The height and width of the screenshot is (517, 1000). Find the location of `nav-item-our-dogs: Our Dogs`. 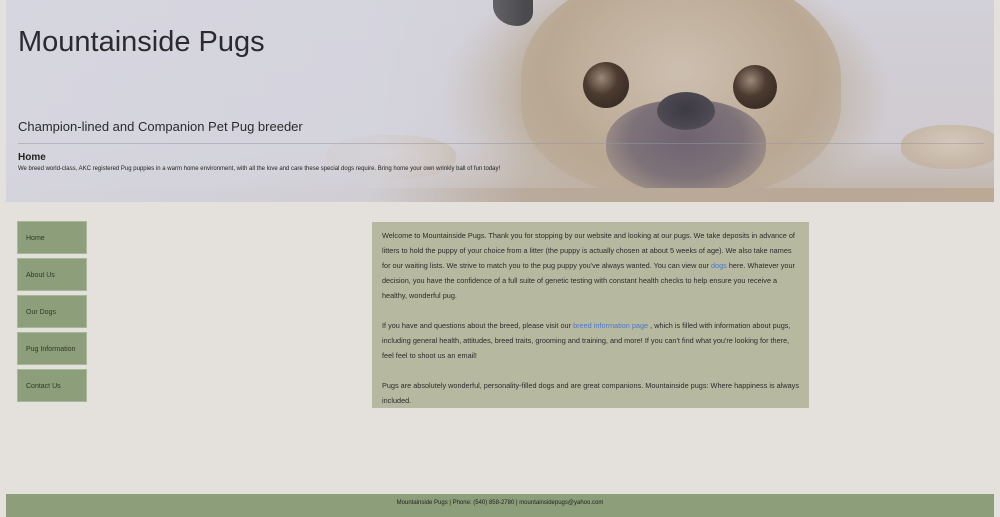

nav-item-our-dogs: Our Dogs is located at coordinates (52, 311).